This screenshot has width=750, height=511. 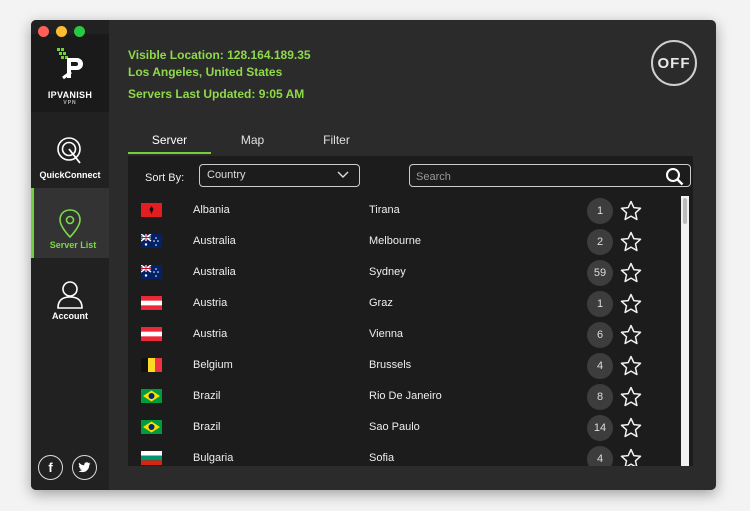 I want to click on server-row: Albania Tirana 1, so click(x=403, y=211).